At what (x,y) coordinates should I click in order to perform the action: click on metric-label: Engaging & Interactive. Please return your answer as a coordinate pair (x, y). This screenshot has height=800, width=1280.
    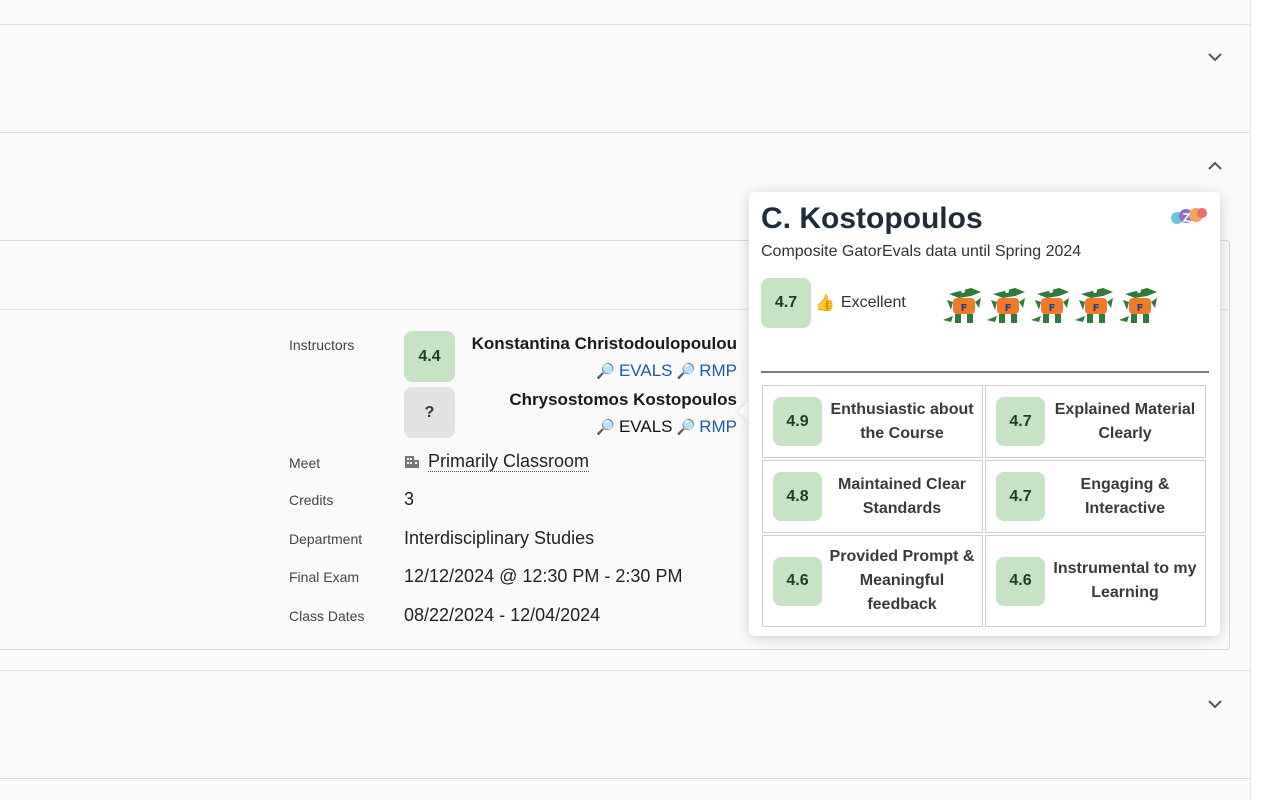
    Looking at the image, I should click on (1125, 496).